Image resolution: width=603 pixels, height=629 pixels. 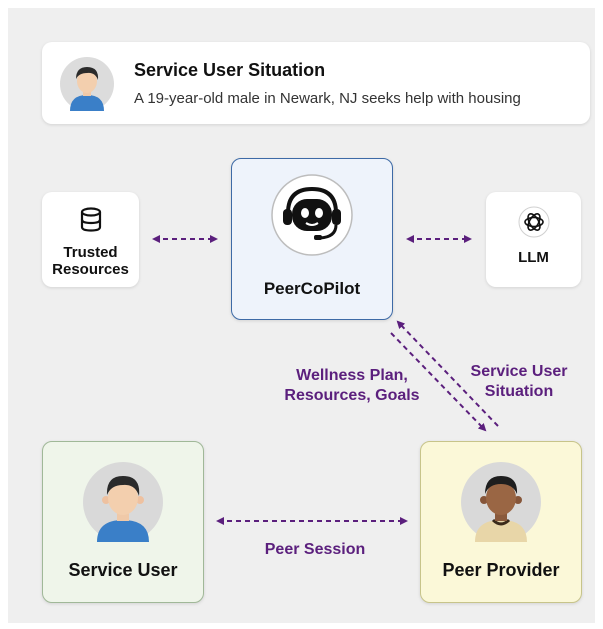 What do you see at coordinates (438, 382) in the screenshot?
I see `arrow-copilot-to-provider` at bounding box center [438, 382].